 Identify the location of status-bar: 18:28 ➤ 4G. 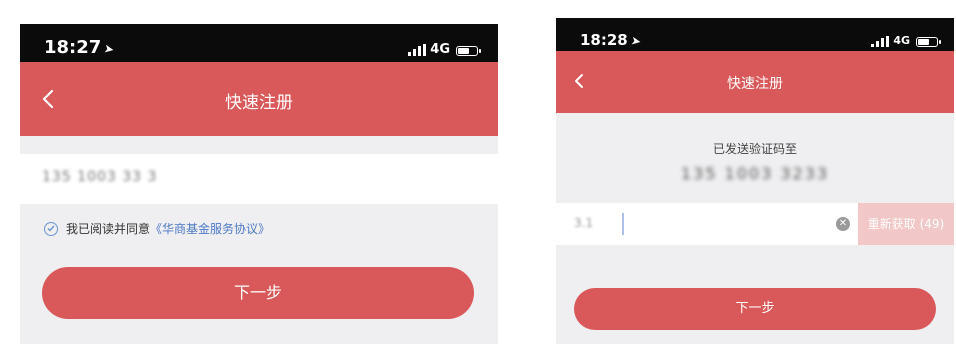
(755, 34).